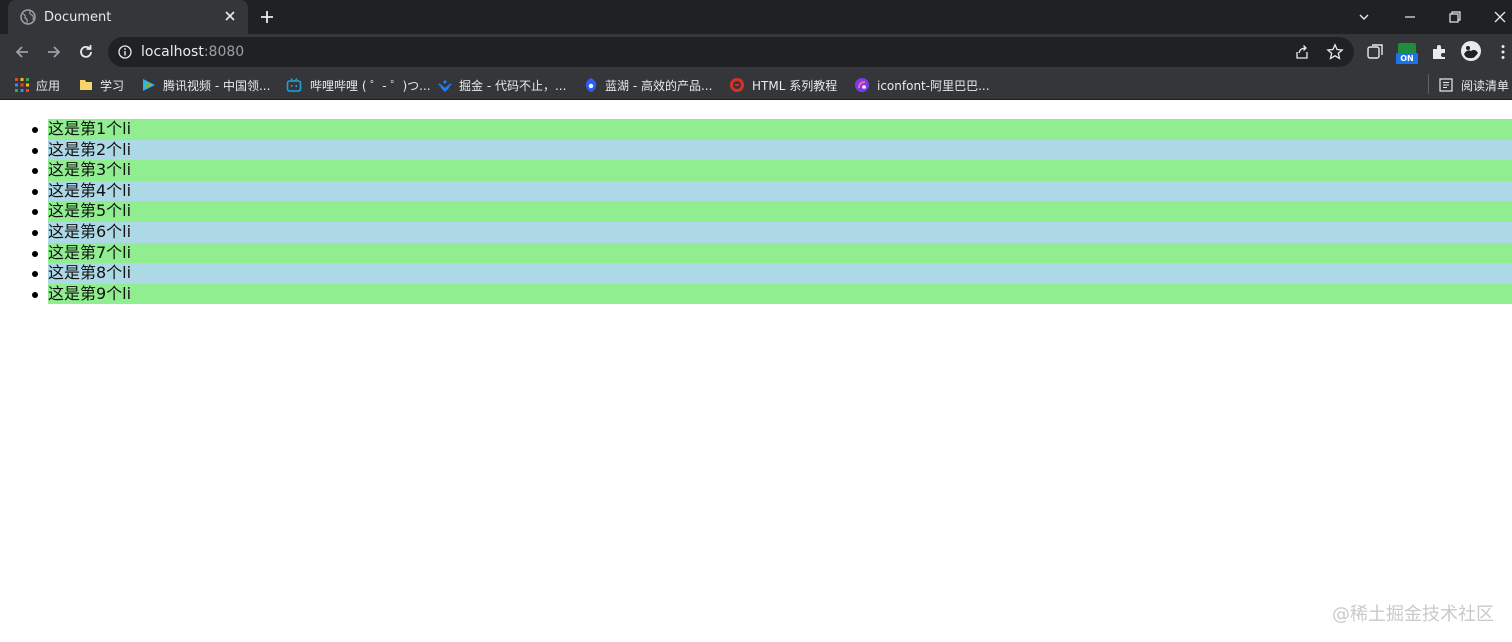  I want to click on watermark: @稀土掘金技术社区, so click(1413, 614).